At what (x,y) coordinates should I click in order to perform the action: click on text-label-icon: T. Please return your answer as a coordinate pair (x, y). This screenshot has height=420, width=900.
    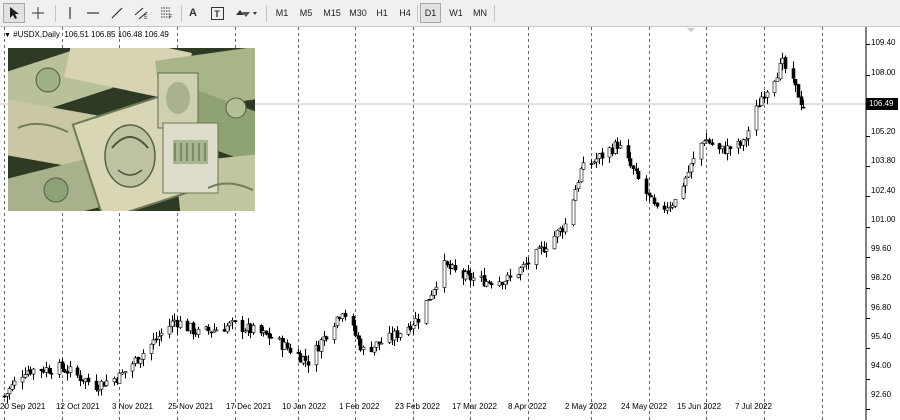
    Looking at the image, I should click on (217, 13).